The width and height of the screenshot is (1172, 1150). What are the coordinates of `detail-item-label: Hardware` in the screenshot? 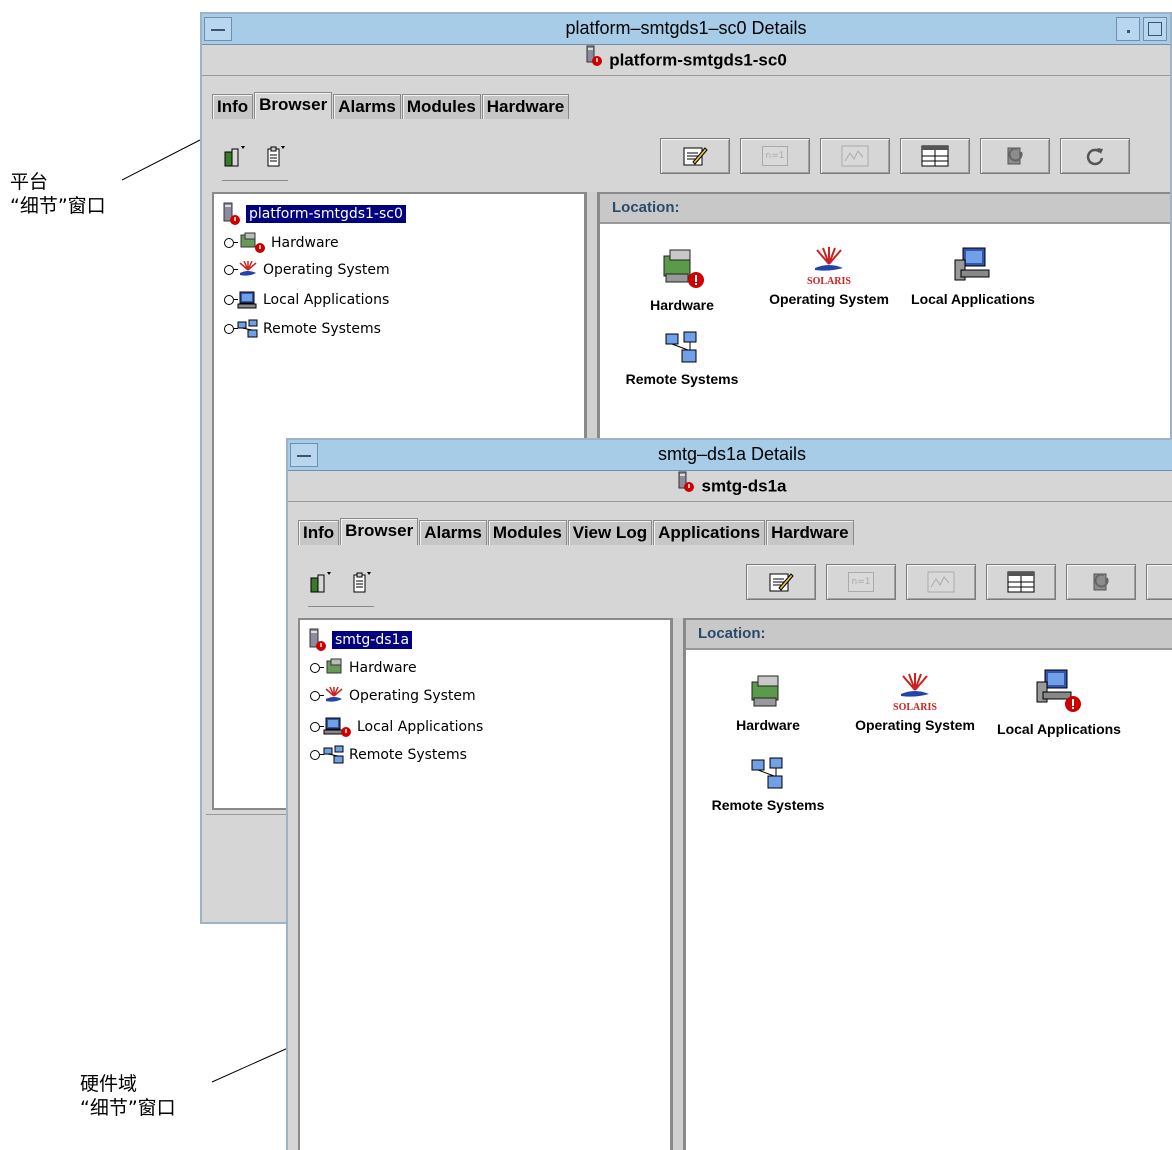 It's located at (682, 305).